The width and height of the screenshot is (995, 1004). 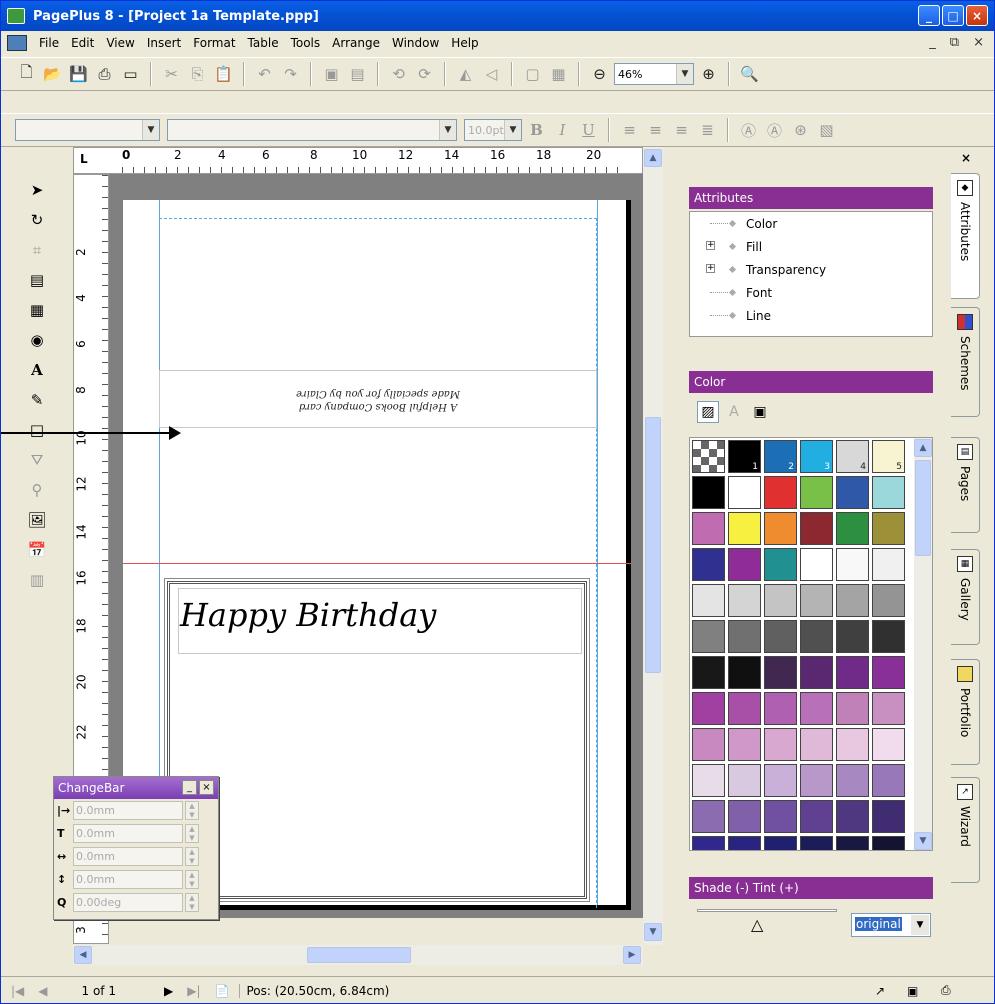 What do you see at coordinates (707, 130) in the screenshot?
I see `justify-icon: ≣` at bounding box center [707, 130].